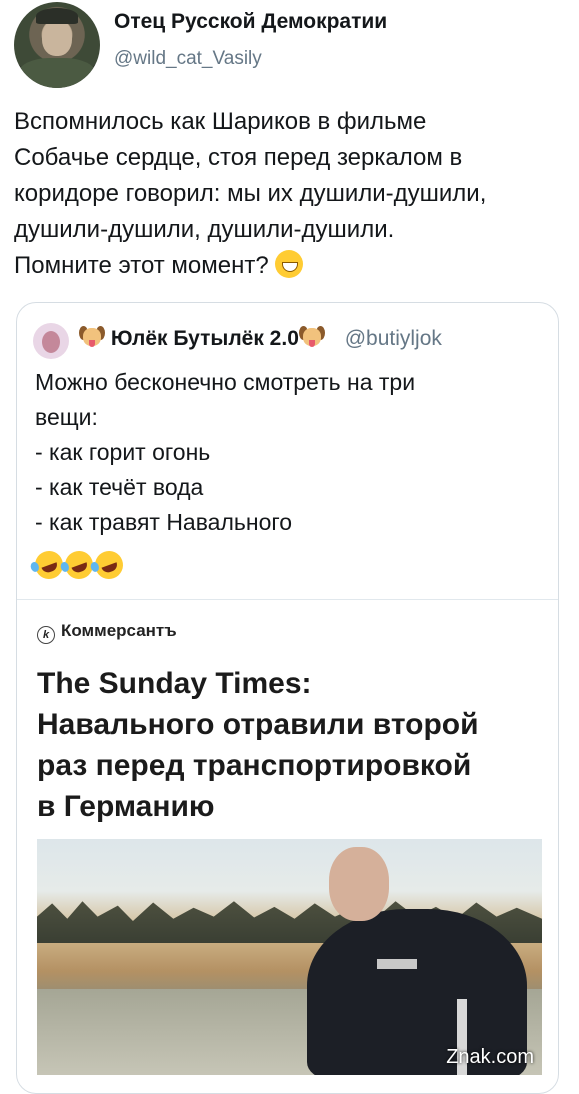 This screenshot has height=1094, width=579. I want to click on quoted-author-name: Юлёк Бутылёк 2.0, so click(204, 338).